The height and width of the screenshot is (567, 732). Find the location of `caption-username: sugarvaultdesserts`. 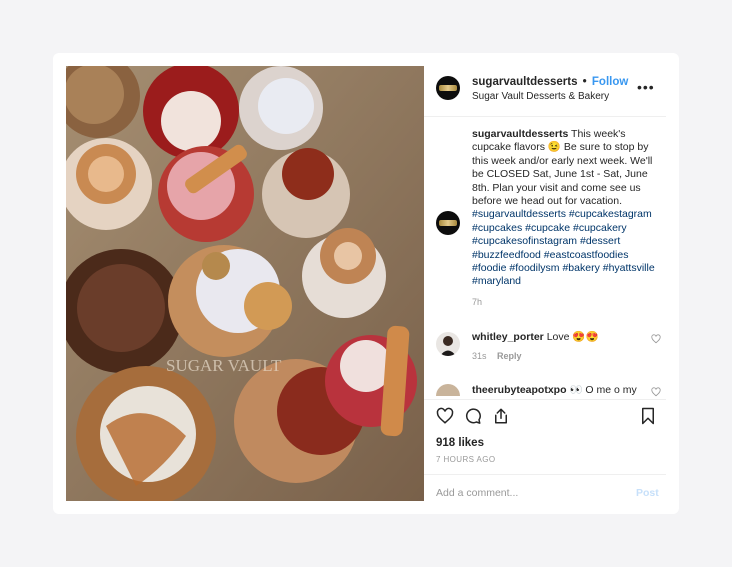

caption-username: sugarvaultdesserts is located at coordinates (520, 134).